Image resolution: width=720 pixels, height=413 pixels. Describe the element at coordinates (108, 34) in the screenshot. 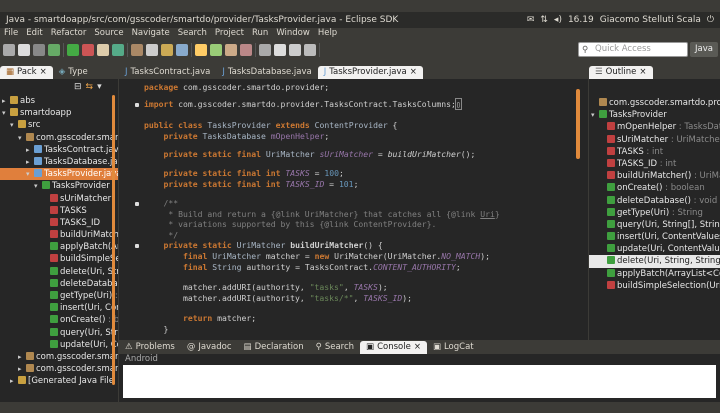

I see `menu-source: Source` at that location.